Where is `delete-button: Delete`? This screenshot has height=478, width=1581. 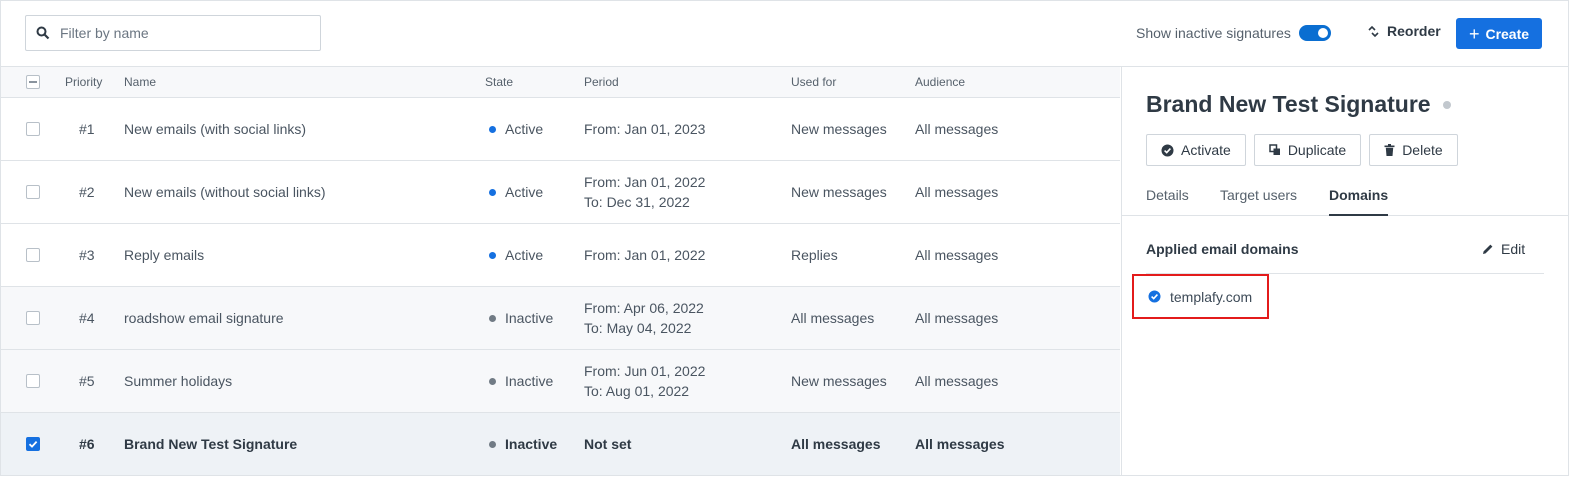 delete-button: Delete is located at coordinates (1413, 150).